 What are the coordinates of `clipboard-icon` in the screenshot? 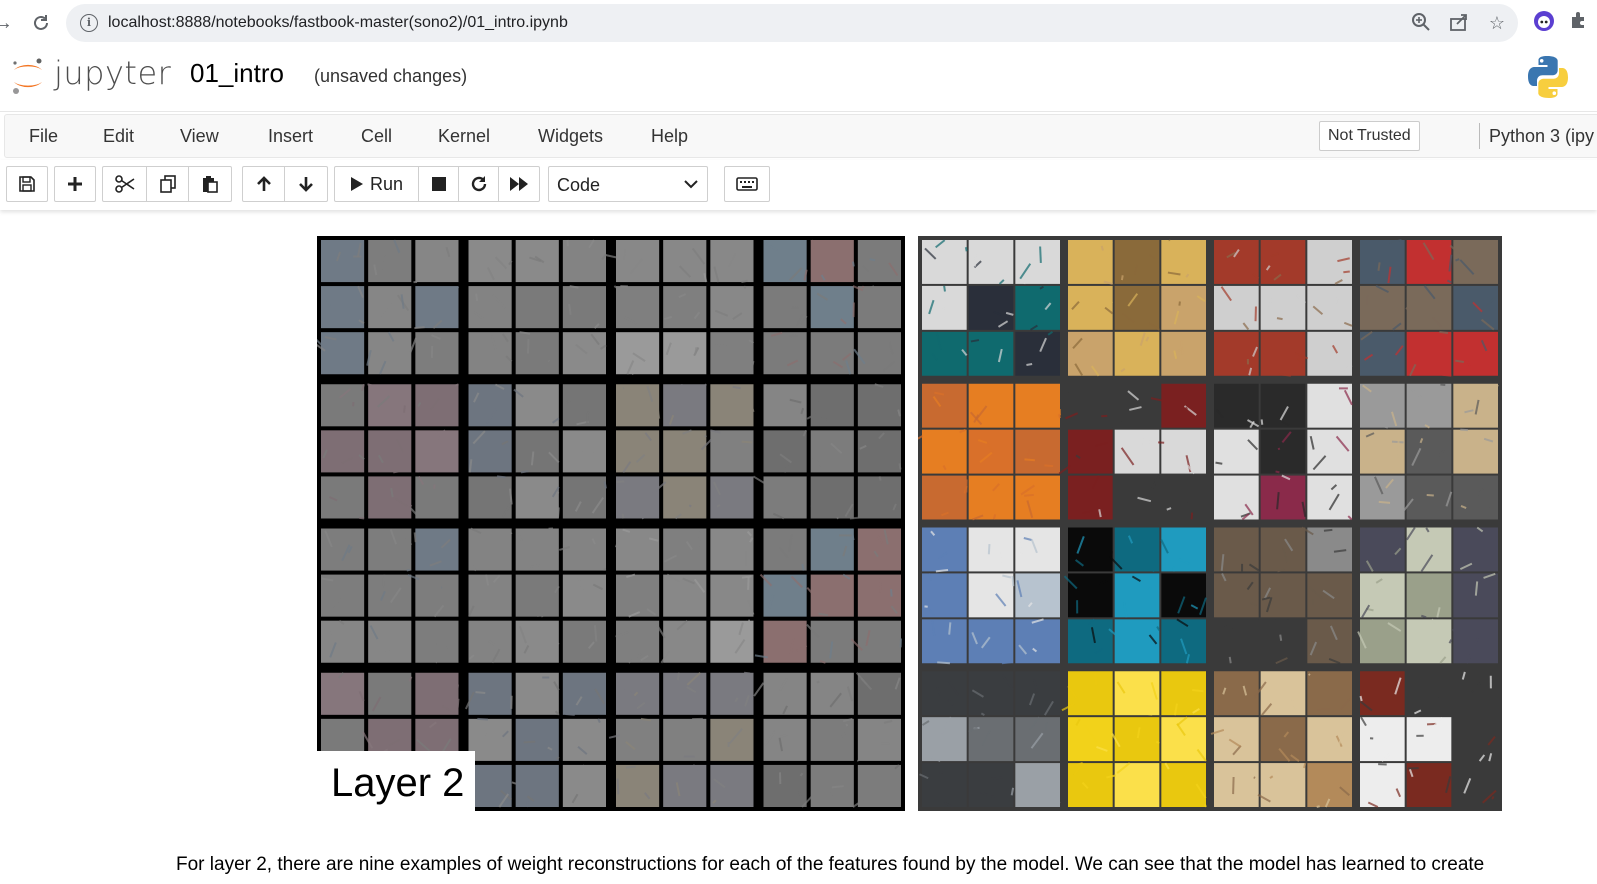 It's located at (210, 184).